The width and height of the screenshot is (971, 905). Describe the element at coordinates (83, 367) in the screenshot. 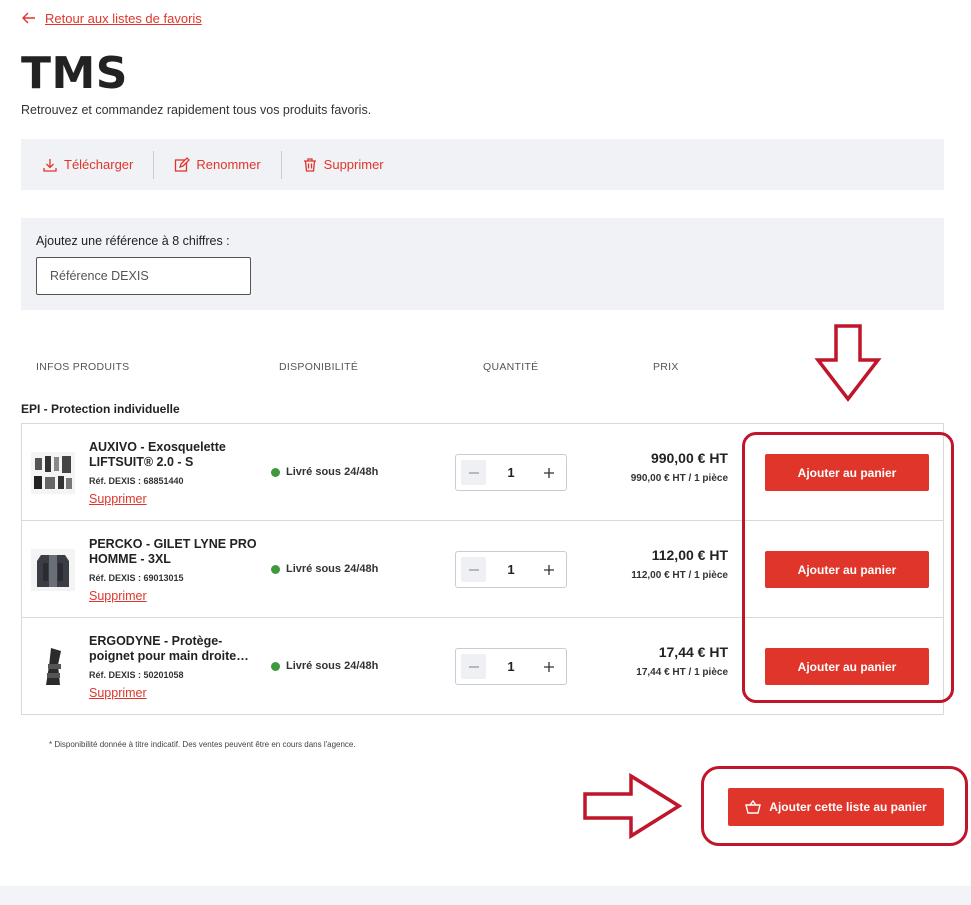

I see `column-header-infos: INFOS PRODUITS` at that location.